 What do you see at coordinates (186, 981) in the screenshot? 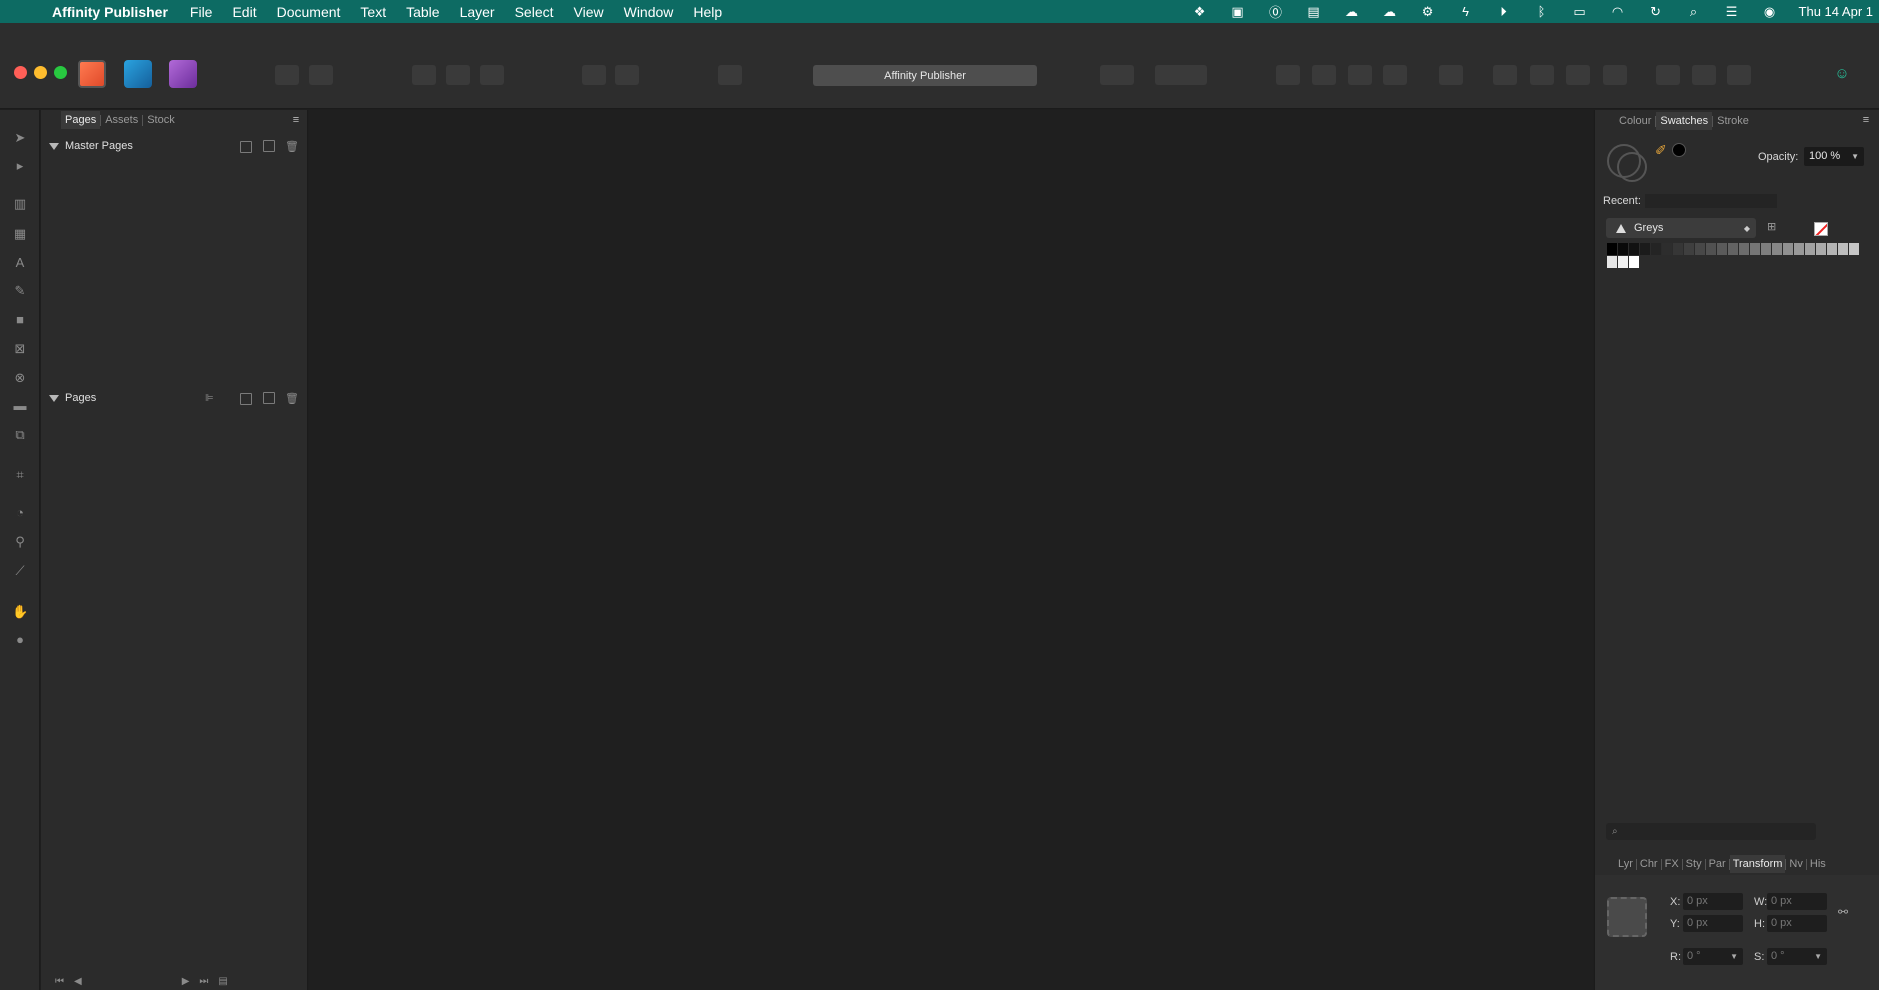
I see `next-page-icon: ▶` at bounding box center [186, 981].